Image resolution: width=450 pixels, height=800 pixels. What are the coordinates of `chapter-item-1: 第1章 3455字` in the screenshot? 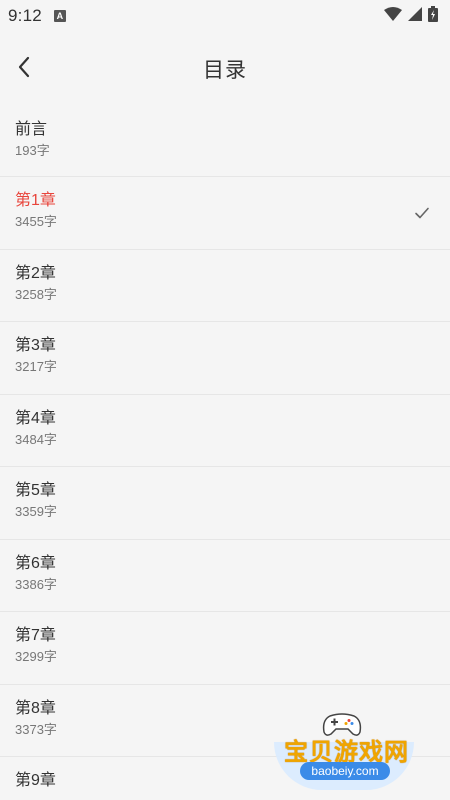 It's located at (225, 213).